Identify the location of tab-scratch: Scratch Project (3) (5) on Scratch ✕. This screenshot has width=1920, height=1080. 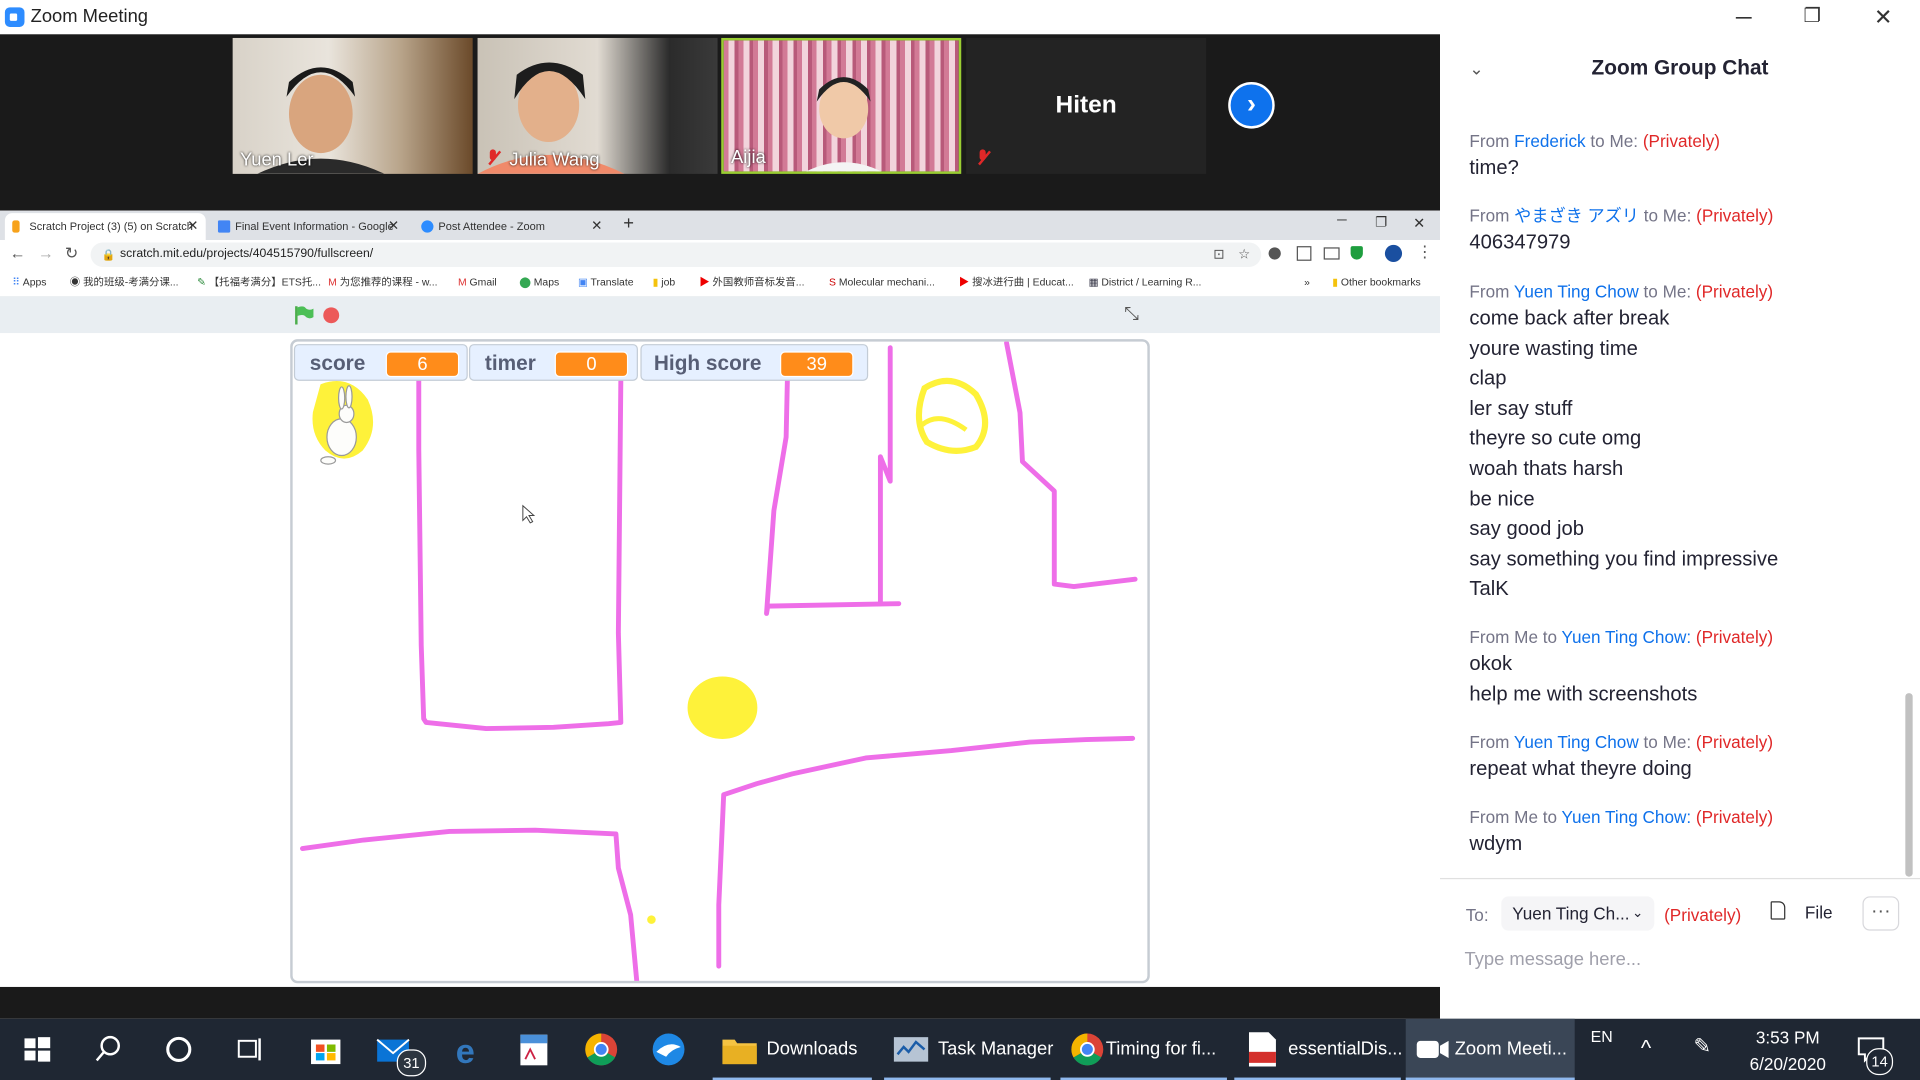
(105, 227).